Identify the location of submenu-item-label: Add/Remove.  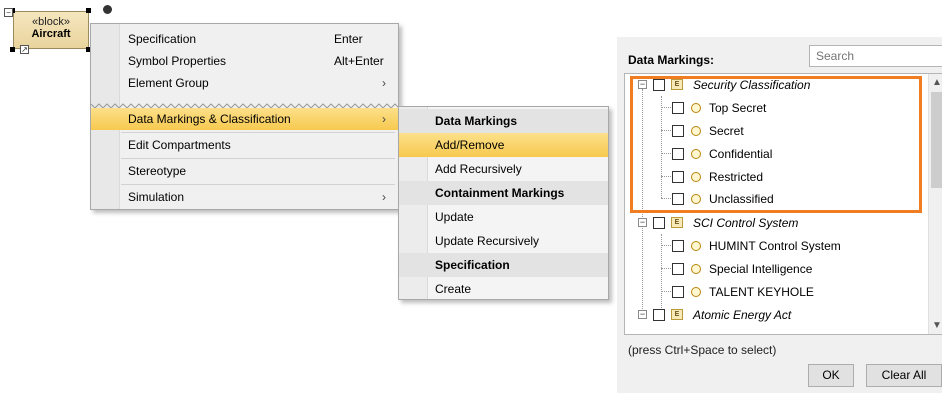
(470, 145).